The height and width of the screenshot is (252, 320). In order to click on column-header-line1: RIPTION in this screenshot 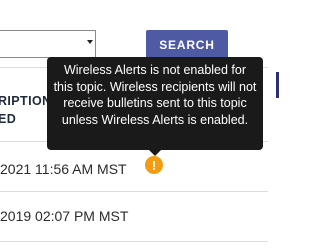, I will do `click(26, 101)`.